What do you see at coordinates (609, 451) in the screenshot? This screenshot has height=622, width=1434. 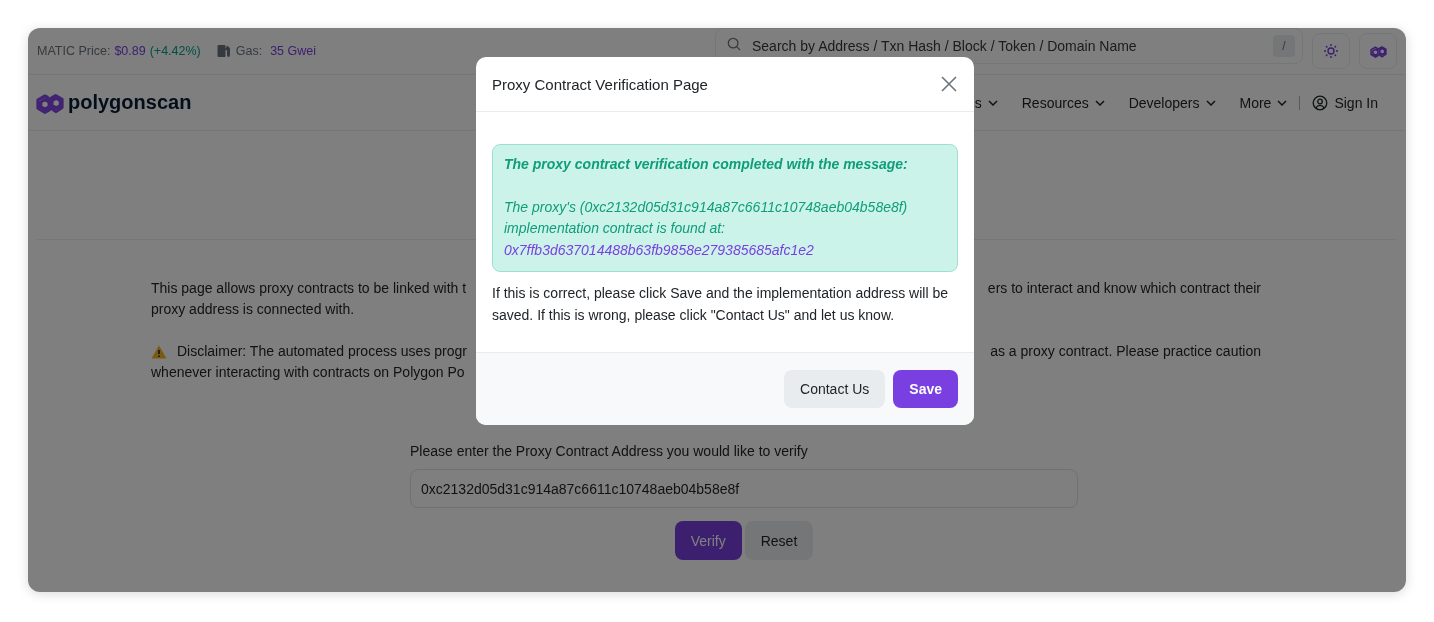 I see `field-label: Please enter the Proxy Contract Address you would like to verify` at bounding box center [609, 451].